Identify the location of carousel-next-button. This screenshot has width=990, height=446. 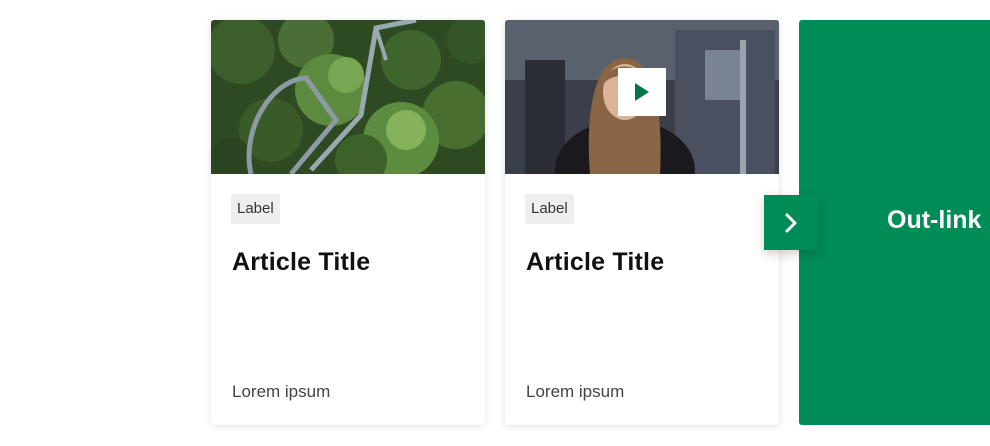
(791, 222).